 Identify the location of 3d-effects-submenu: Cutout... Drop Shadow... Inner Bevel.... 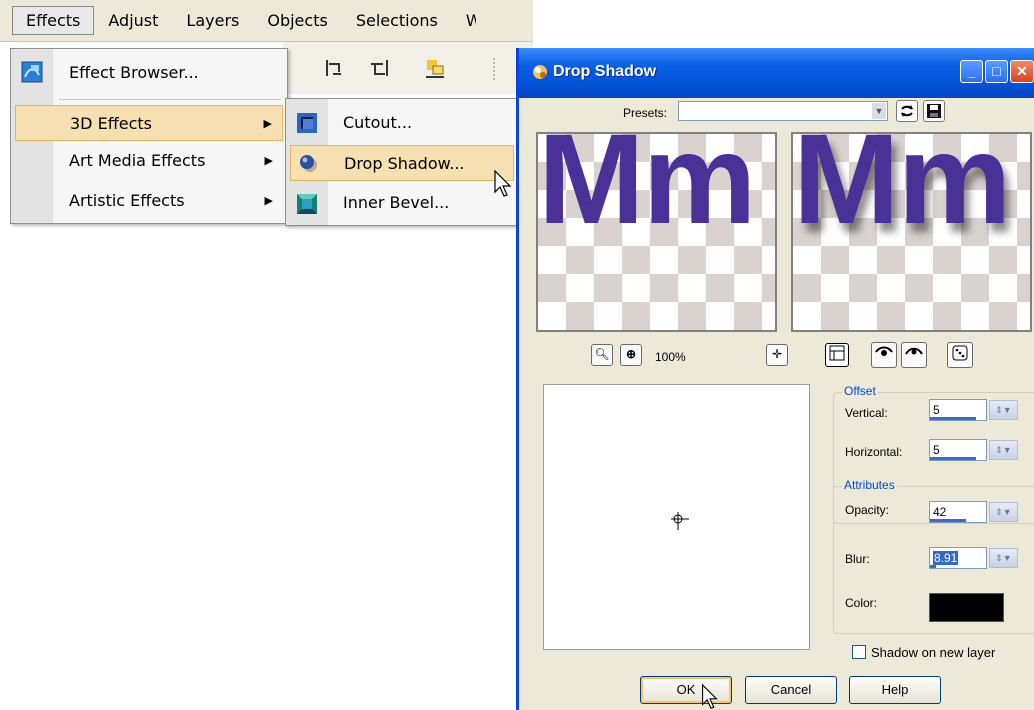
(402, 162).